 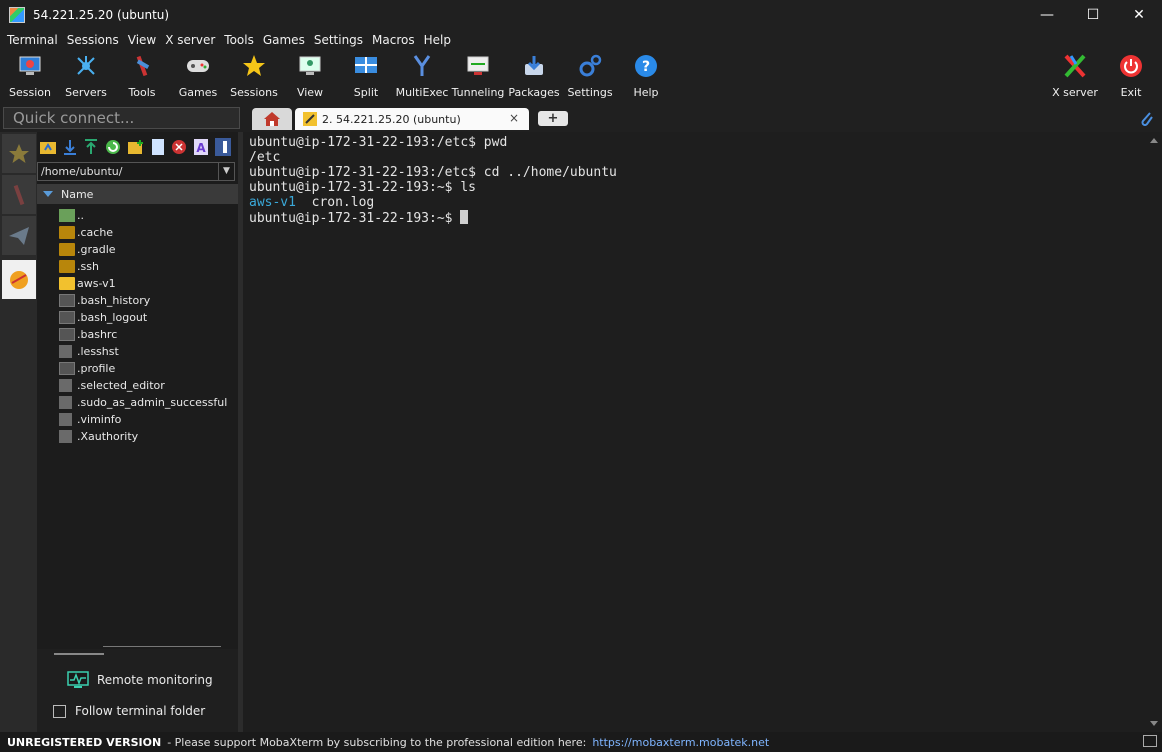 I want to click on chevron-down-icon: ▼, so click(x=226, y=171).